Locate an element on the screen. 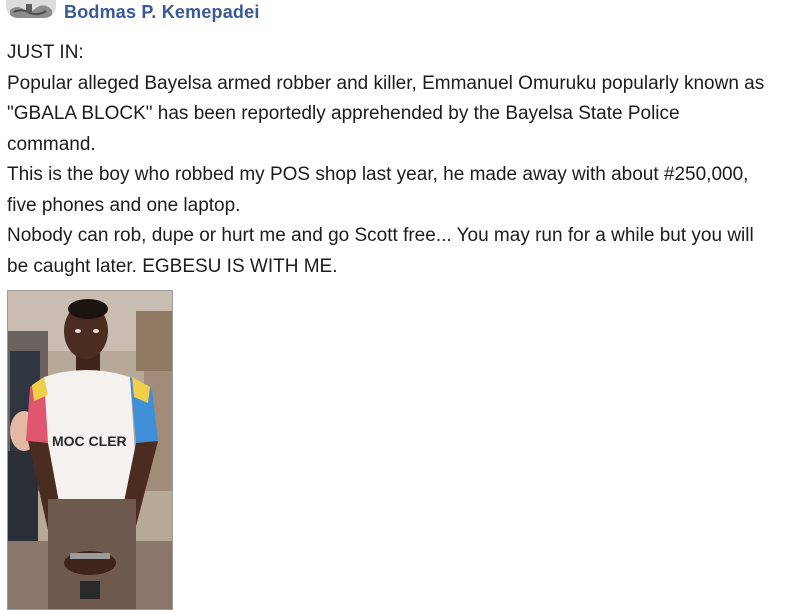  author-avatar is located at coordinates (31, 9).